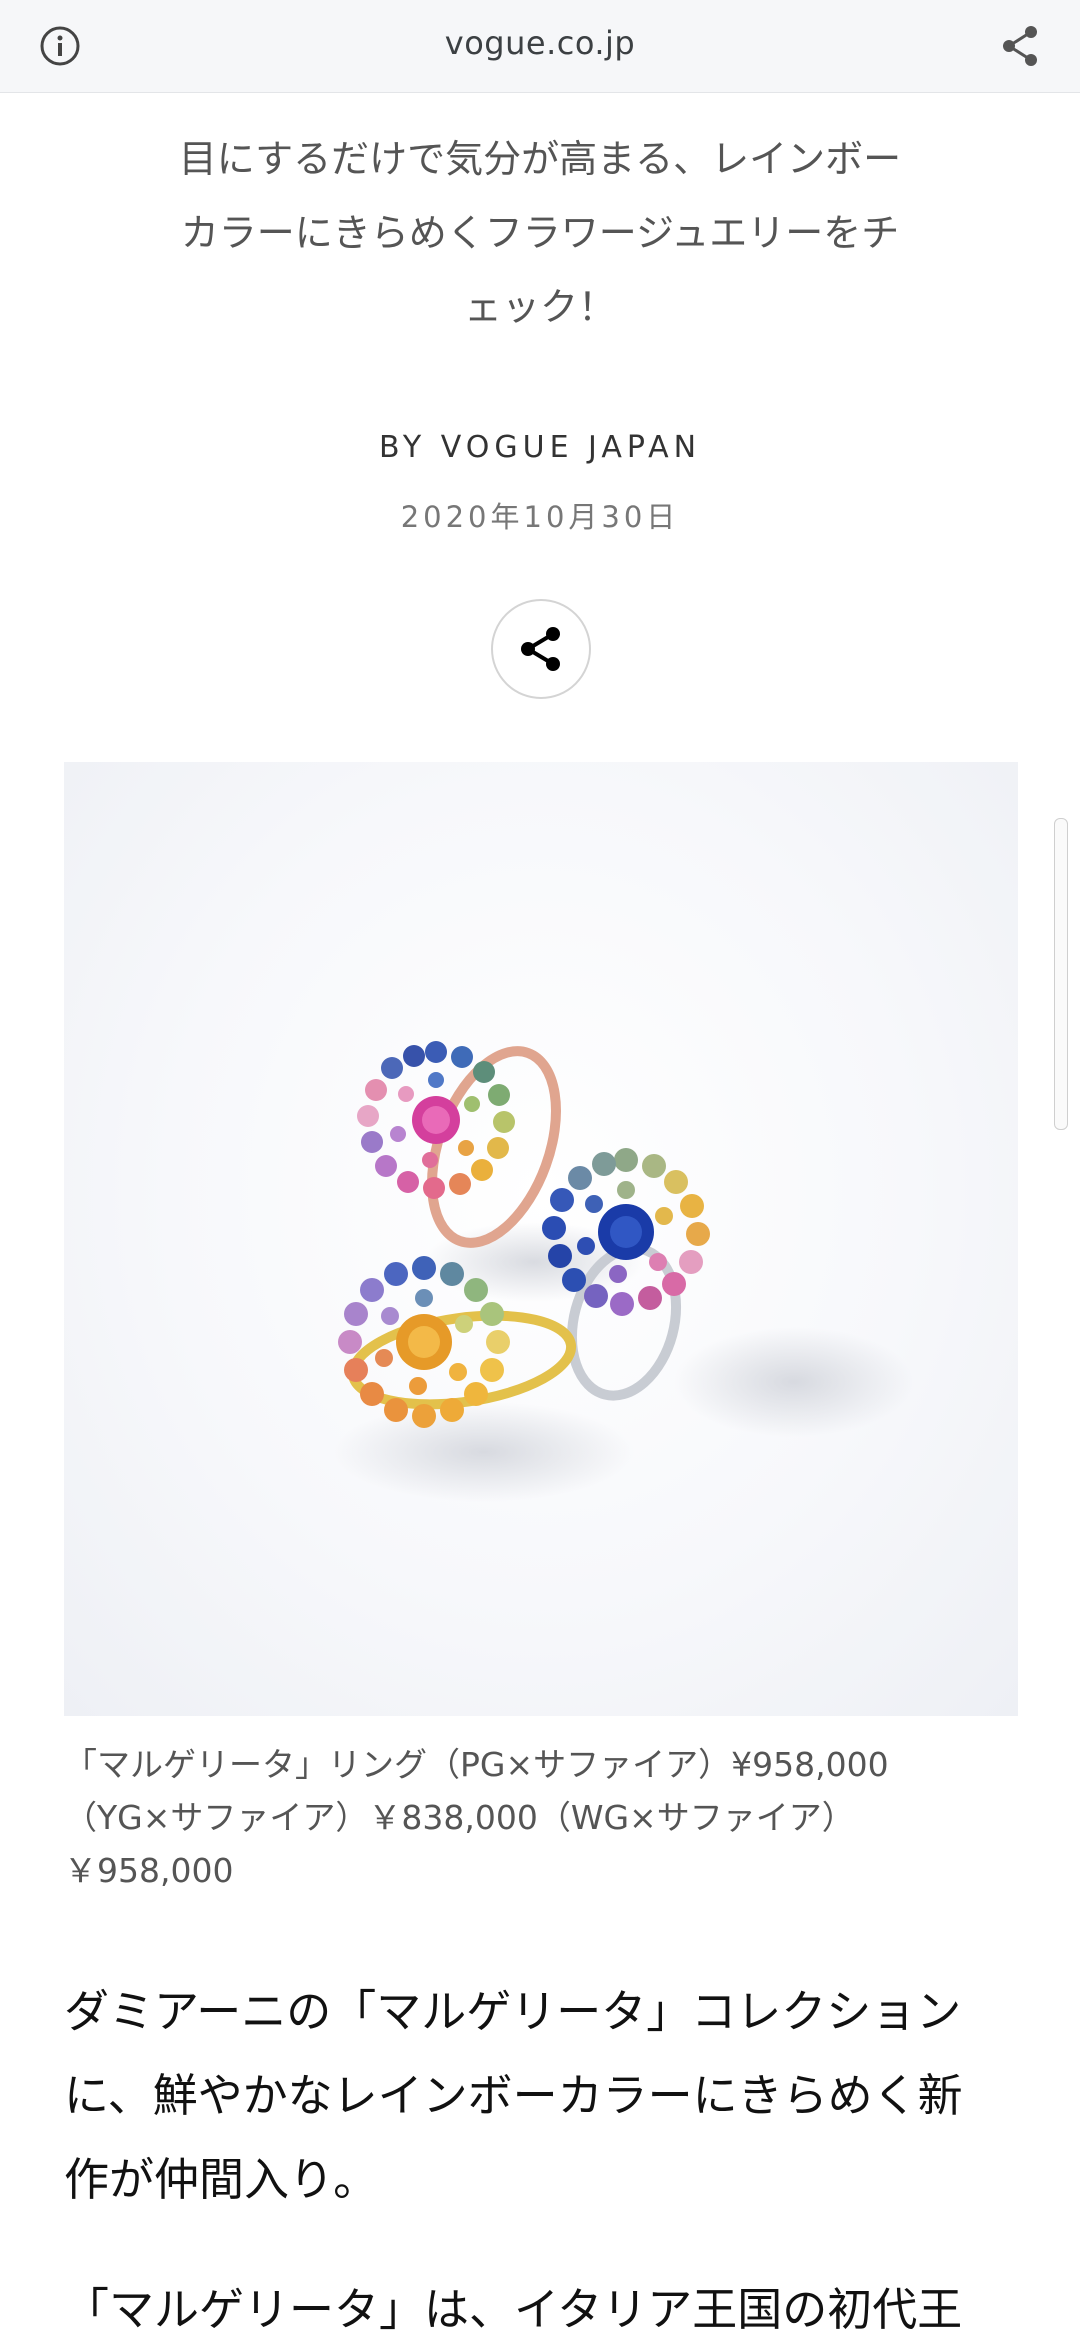 This screenshot has width=1080, height=2352. I want to click on paragraph-line: 「マルゲリータ」は、イタリア王国の初代王, so click(513, 2309).